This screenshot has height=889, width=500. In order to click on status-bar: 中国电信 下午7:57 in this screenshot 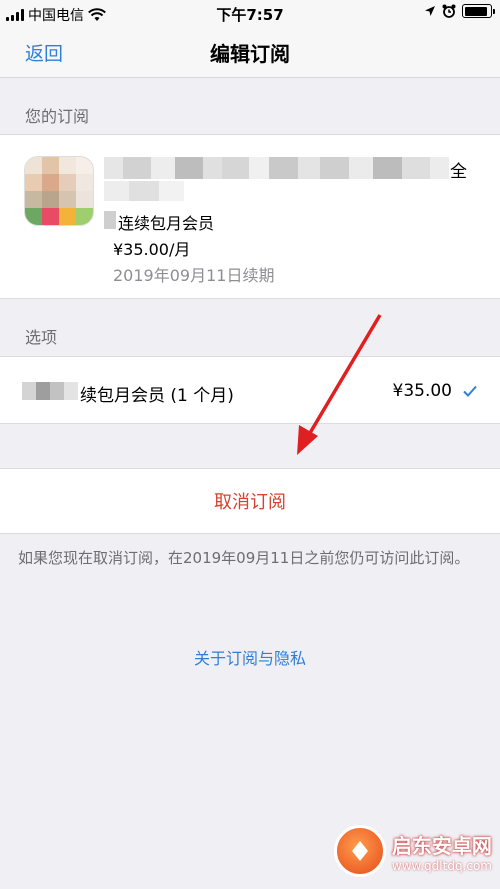, I will do `click(250, 13)`.